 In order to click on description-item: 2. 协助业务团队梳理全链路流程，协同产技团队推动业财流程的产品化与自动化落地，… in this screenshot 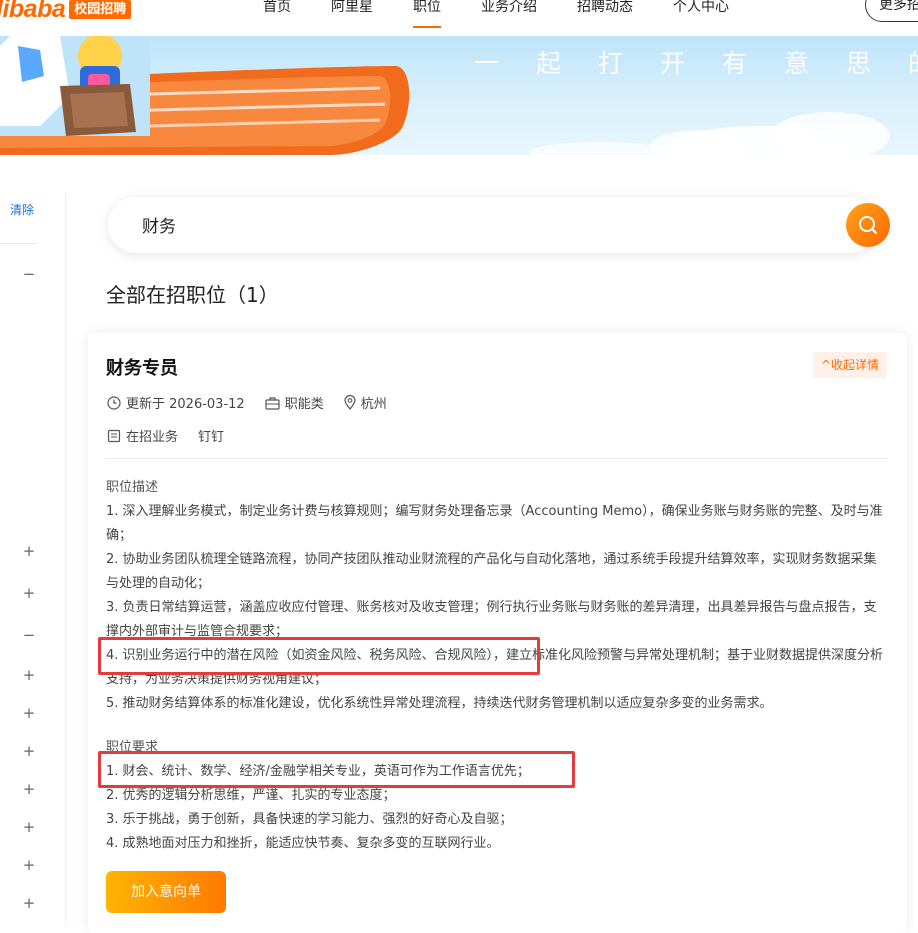, I will do `click(491, 571)`.